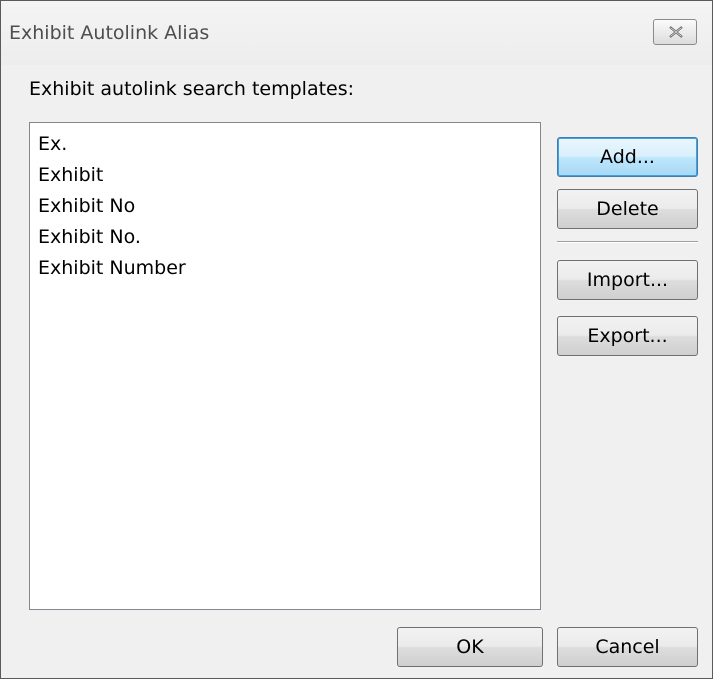  I want to click on list-item: Exhibit, so click(289, 175).